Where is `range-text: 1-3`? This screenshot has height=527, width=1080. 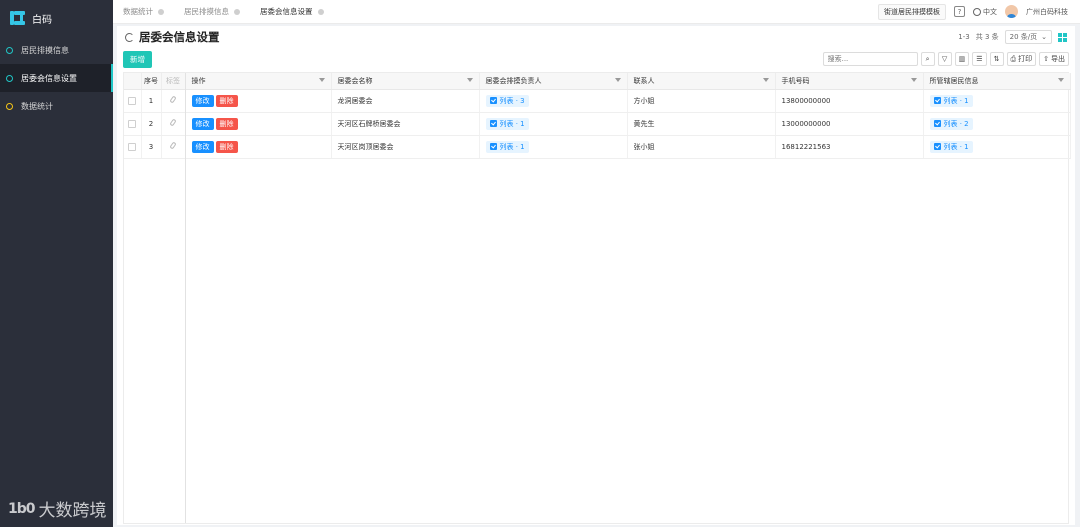 range-text: 1-3 is located at coordinates (964, 37).